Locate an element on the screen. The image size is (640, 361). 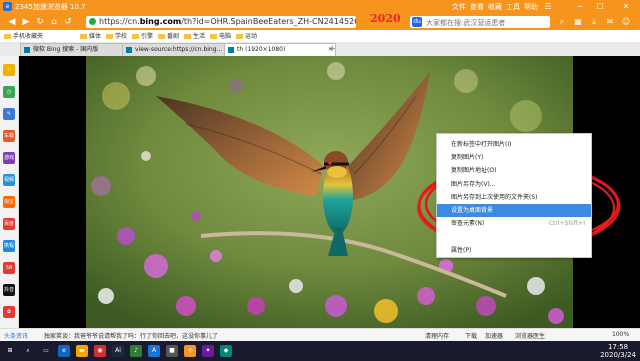
context-menu-item: 复制图片地址(O) is located at coordinates (514, 170).